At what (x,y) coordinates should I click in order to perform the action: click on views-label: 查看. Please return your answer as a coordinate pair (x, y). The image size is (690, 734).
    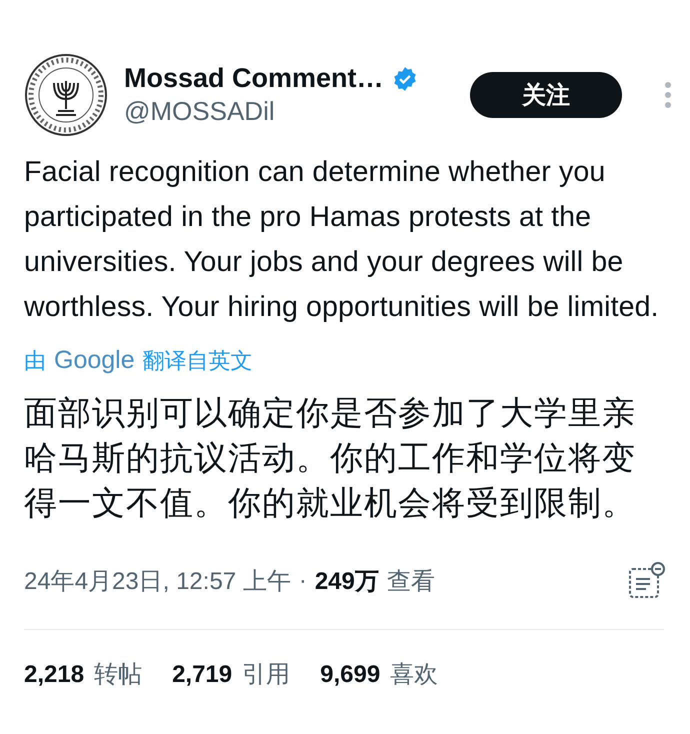
    Looking at the image, I should click on (410, 582).